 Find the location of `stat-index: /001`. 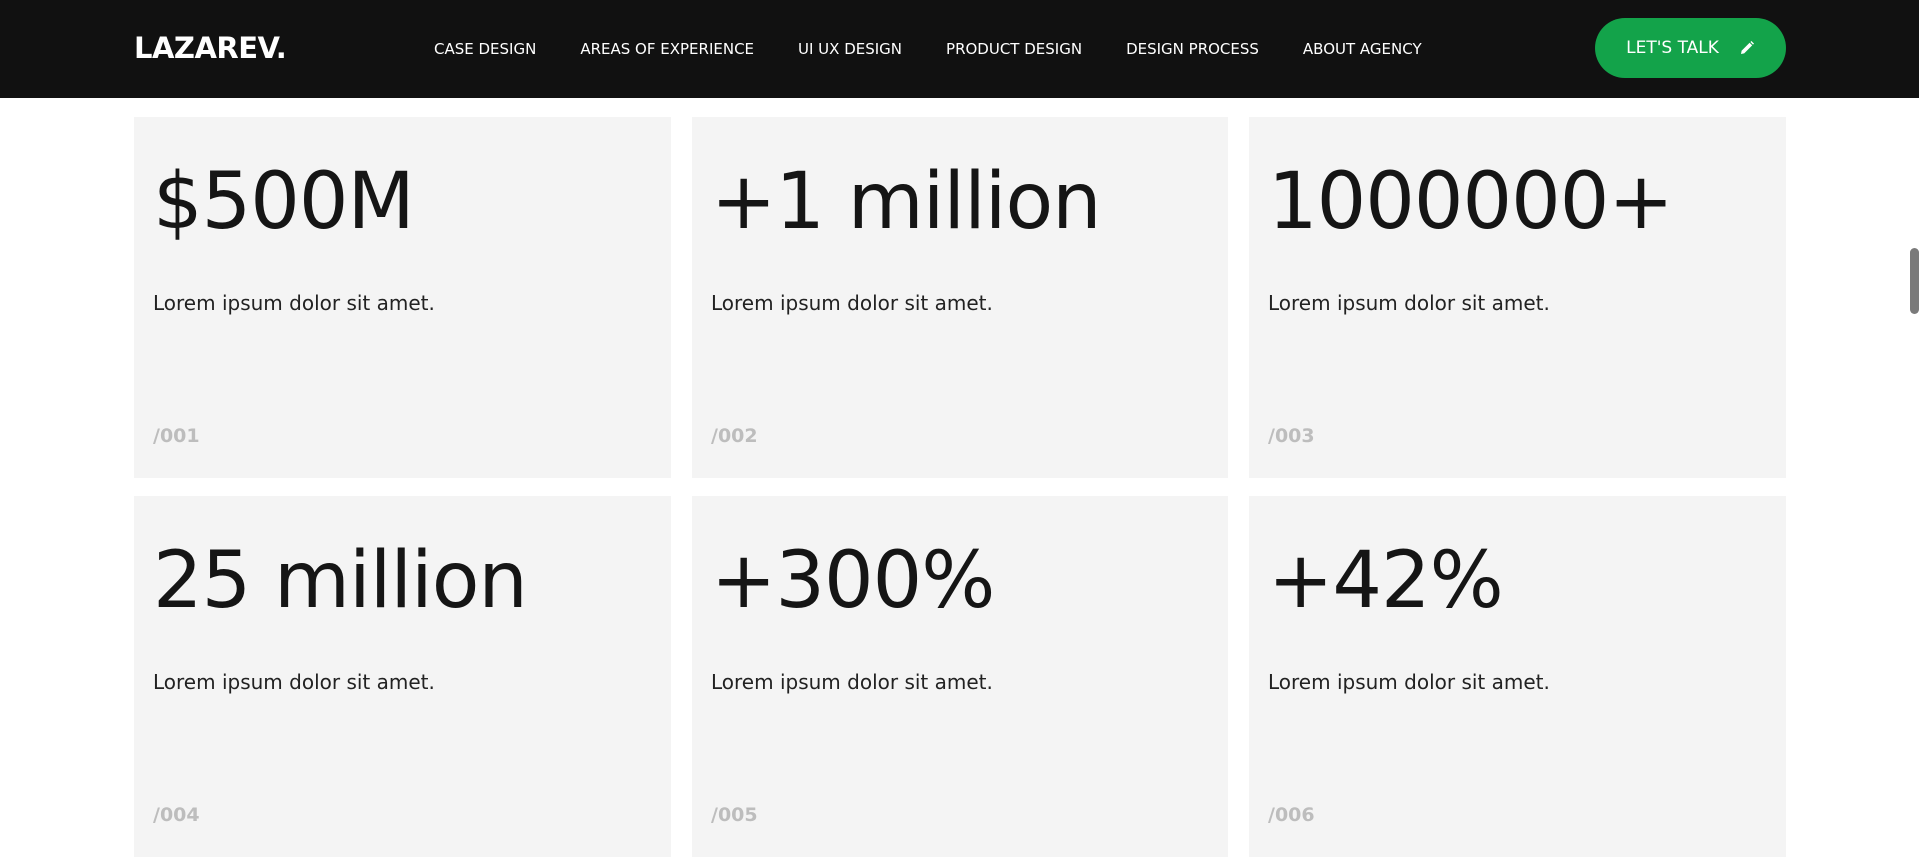

stat-index: /001 is located at coordinates (176, 436).